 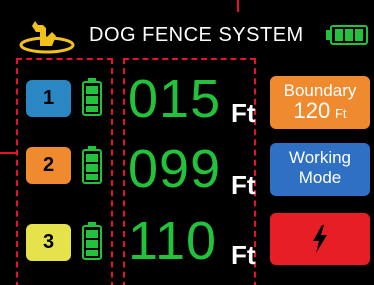 What do you see at coordinates (347, 35) in the screenshot?
I see `battery-full-icon` at bounding box center [347, 35].